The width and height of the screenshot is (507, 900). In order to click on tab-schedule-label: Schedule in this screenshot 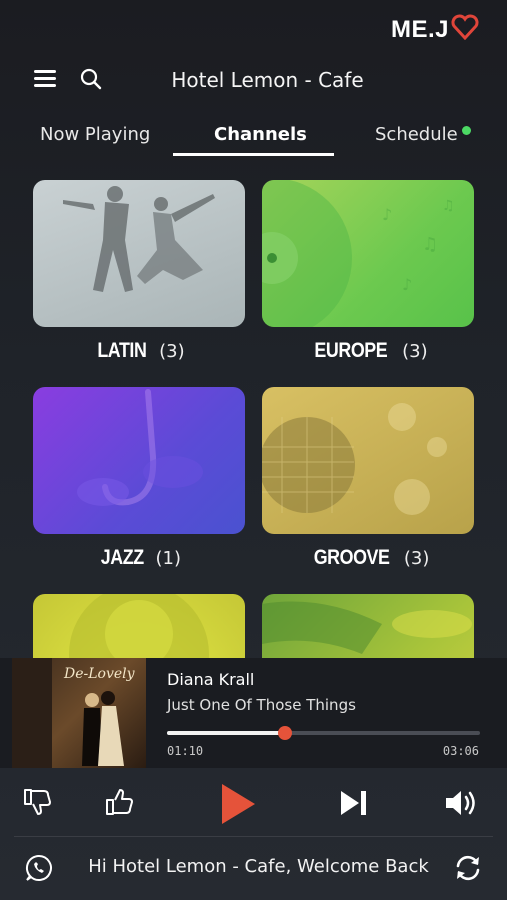, I will do `click(416, 134)`.